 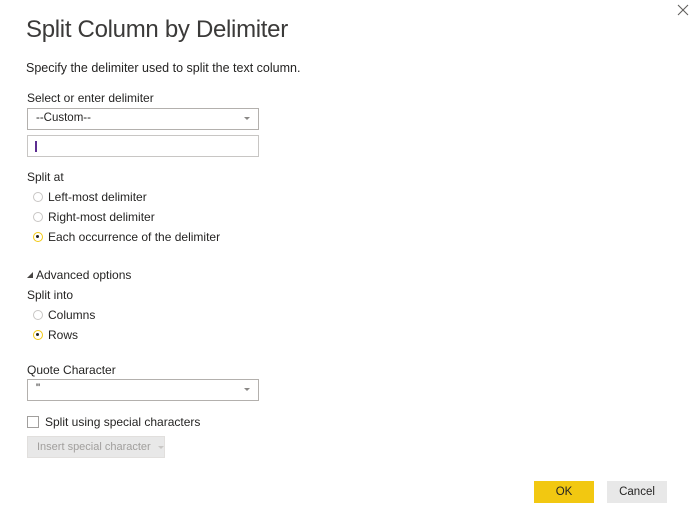 I want to click on custom-delimiter-input, so click(x=143, y=146).